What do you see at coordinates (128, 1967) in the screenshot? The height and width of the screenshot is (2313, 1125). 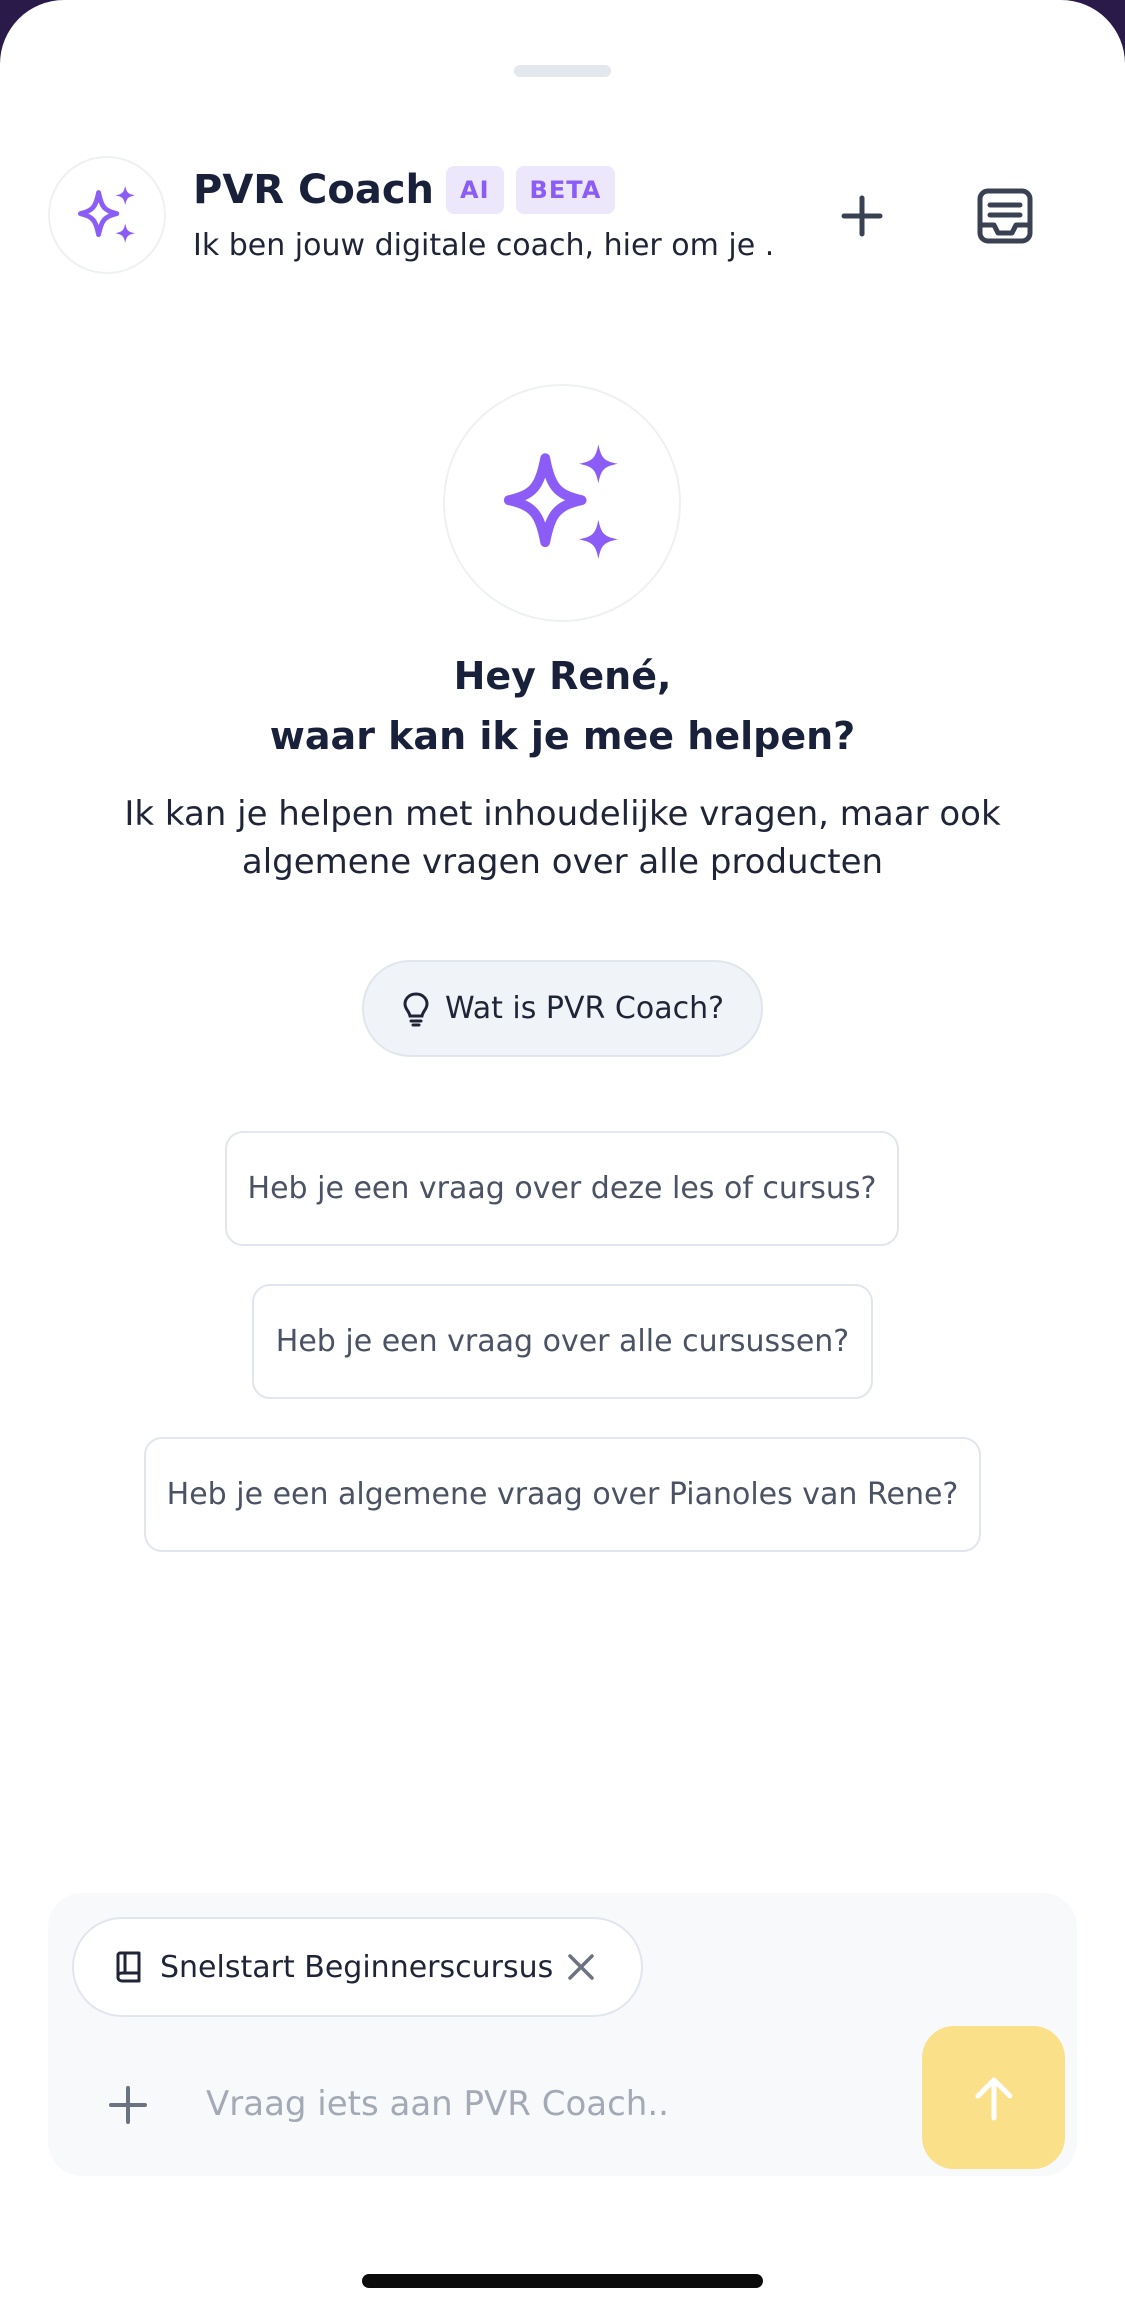 I see `book-icon` at bounding box center [128, 1967].